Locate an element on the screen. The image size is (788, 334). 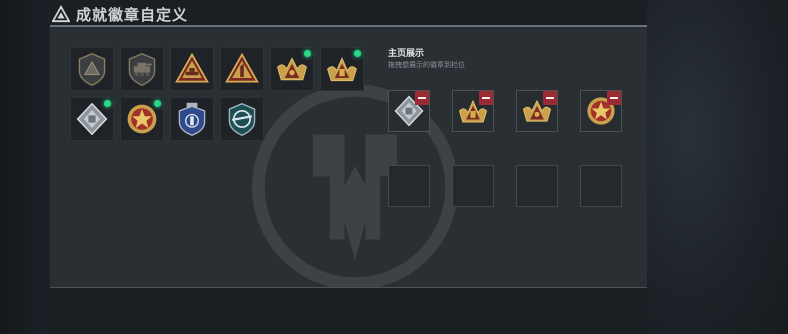
gold-triangle-number-one-badge-icon is located at coordinates (242, 67).